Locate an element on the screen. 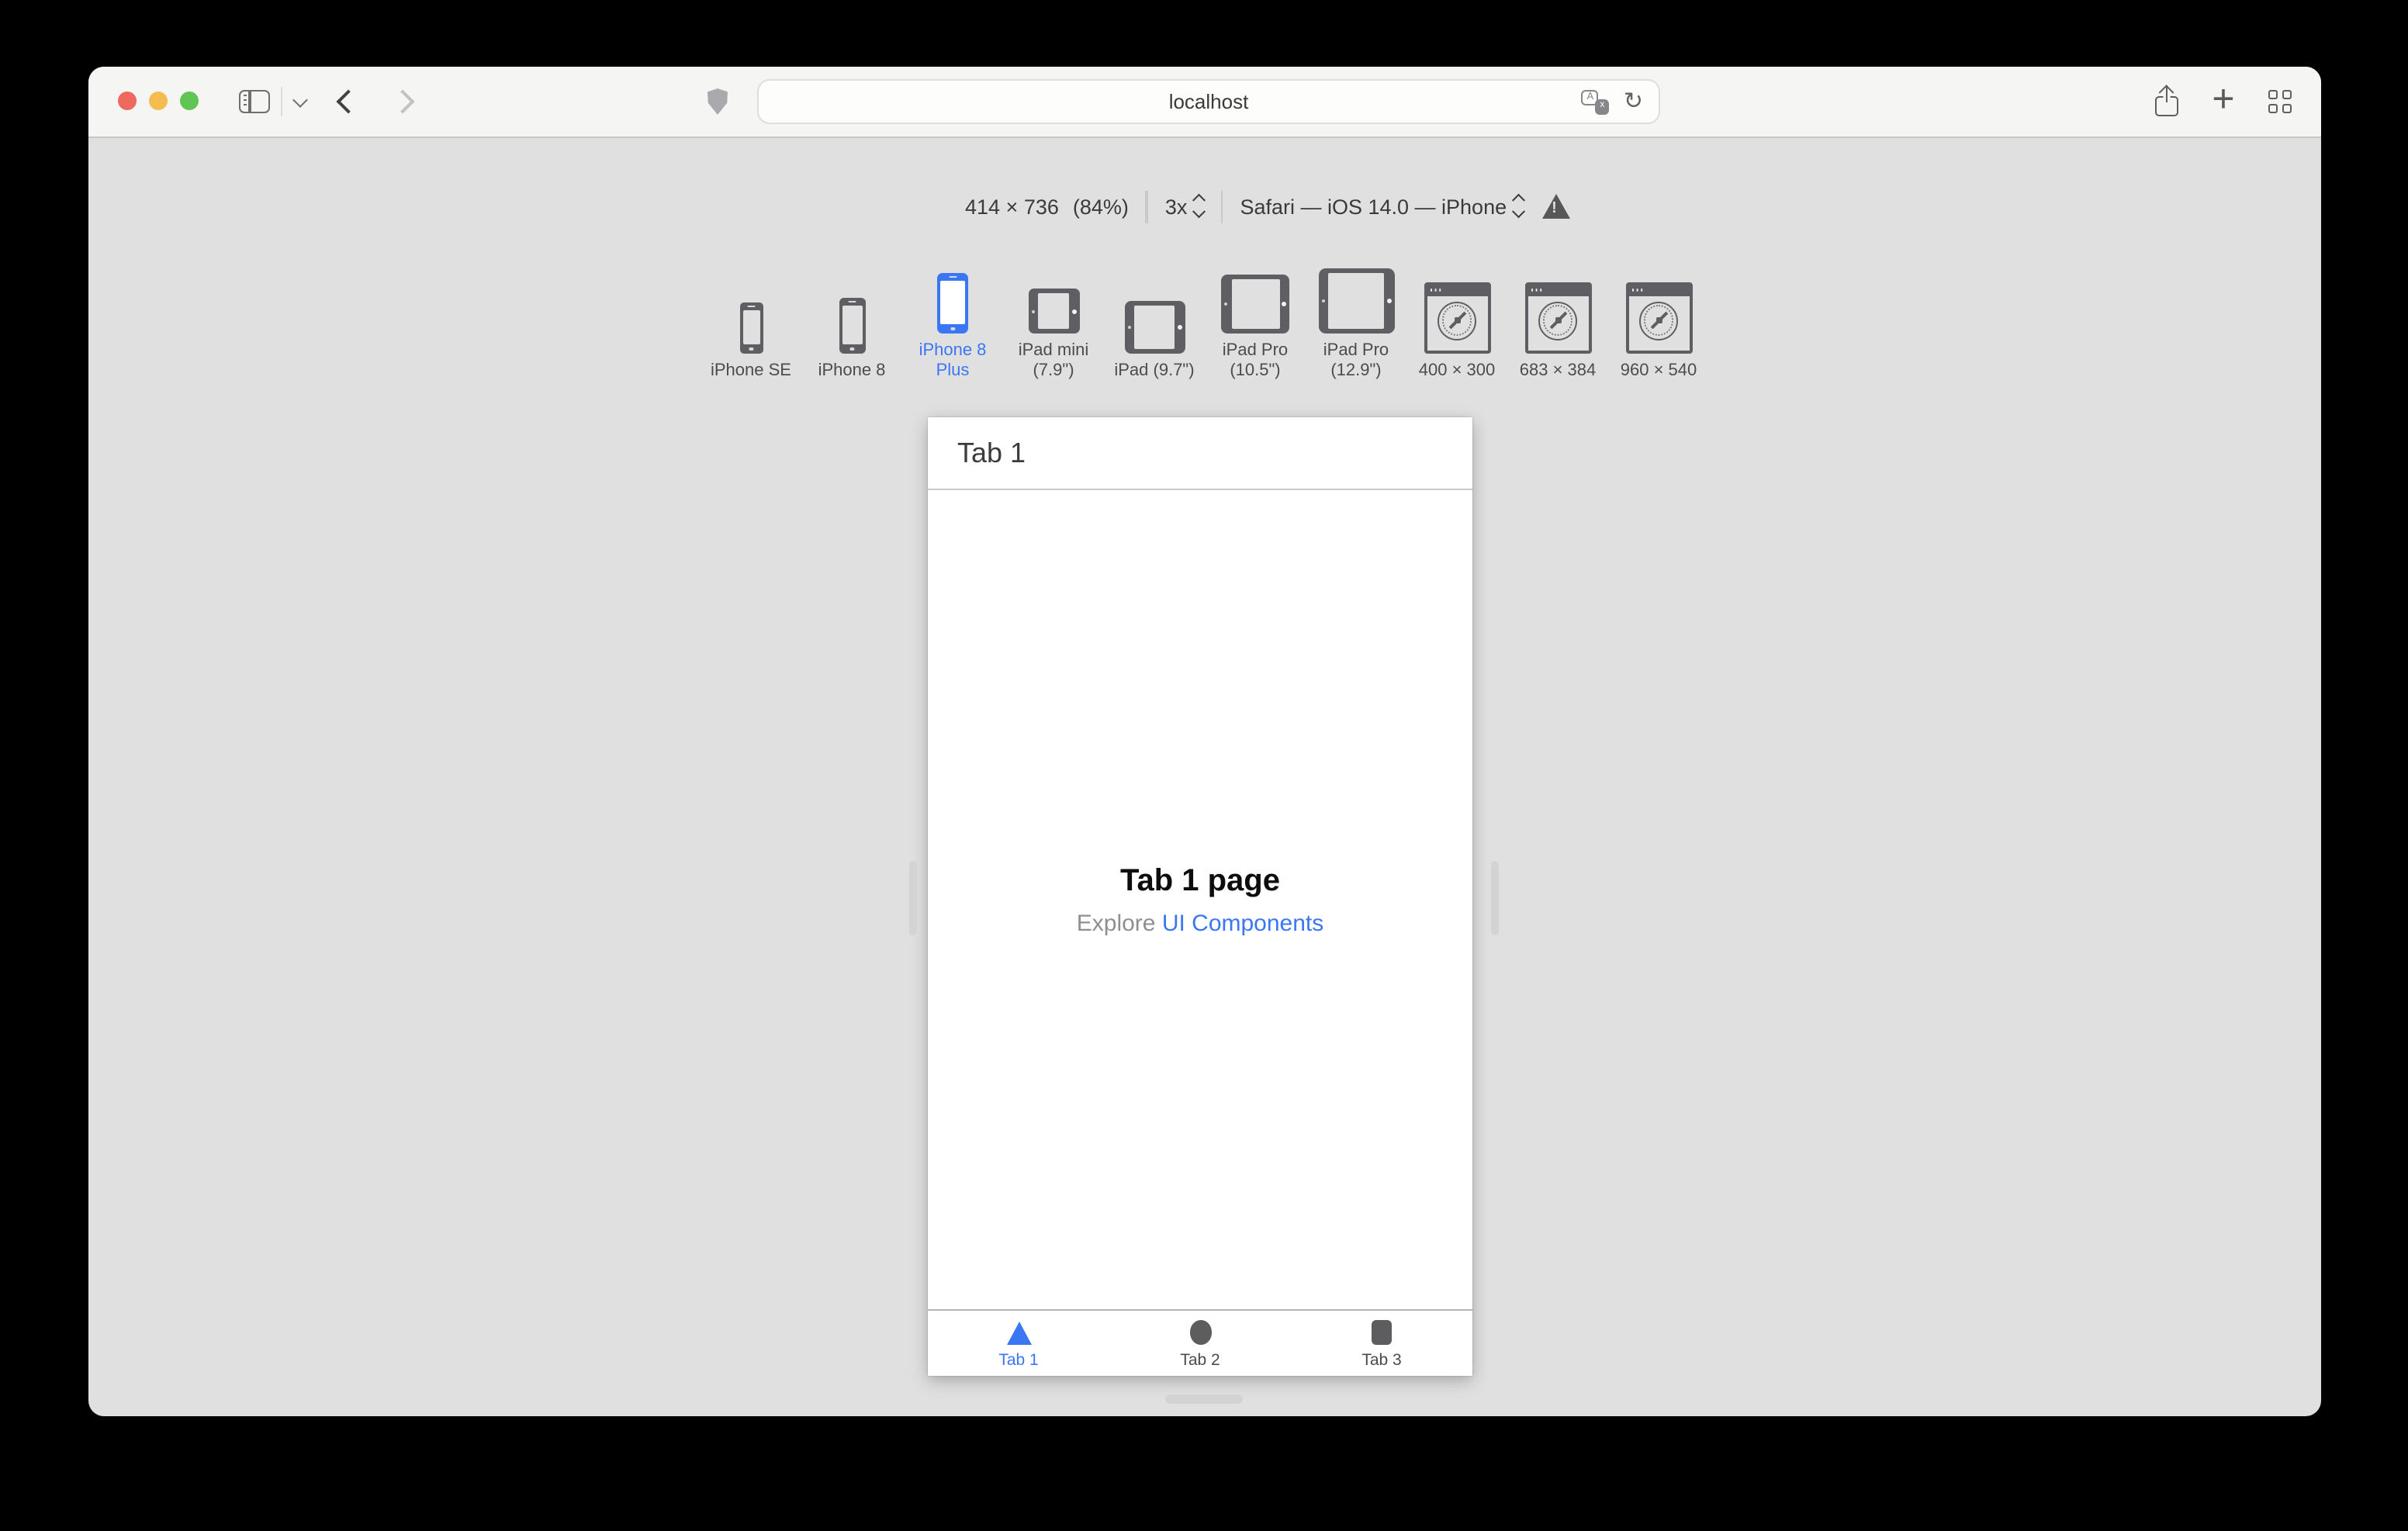 This screenshot has height=1531, width=2408. minimize-window-button is located at coordinates (159, 101).